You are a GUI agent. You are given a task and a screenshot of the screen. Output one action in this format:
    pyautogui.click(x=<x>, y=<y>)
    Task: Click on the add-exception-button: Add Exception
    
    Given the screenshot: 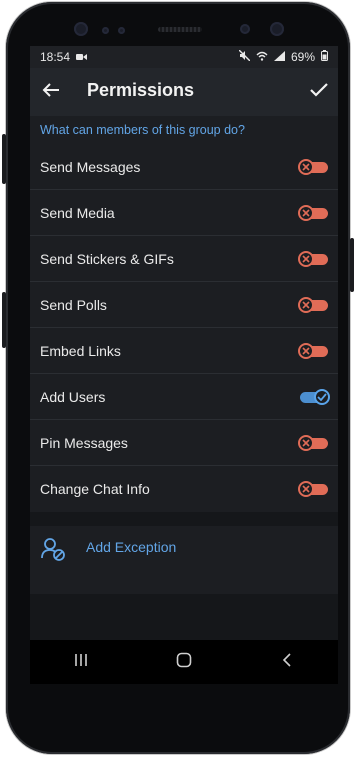 What is the action you would take?
    pyautogui.click(x=184, y=548)
    